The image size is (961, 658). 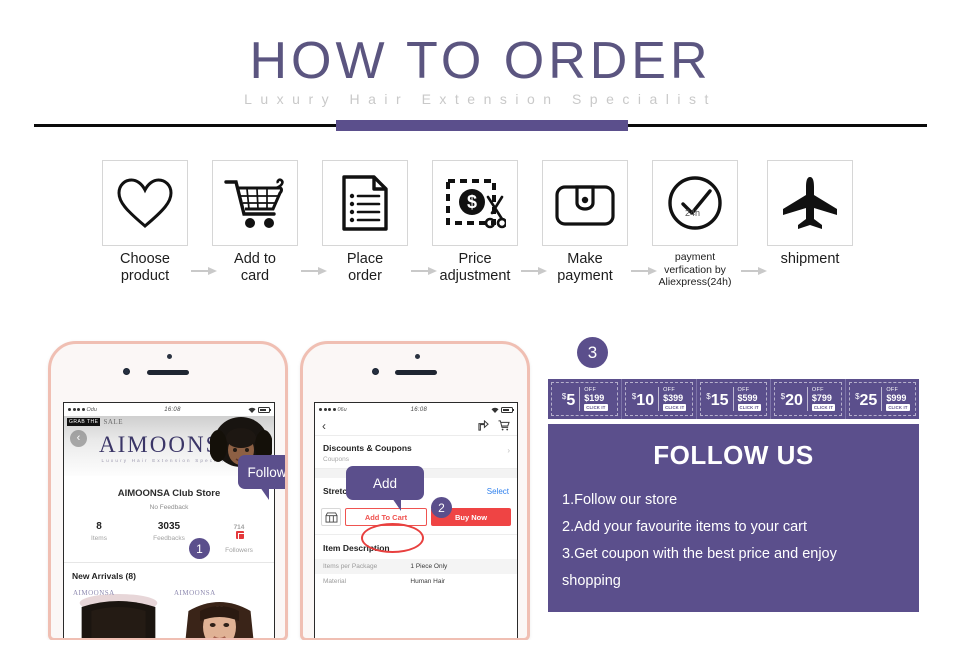 I want to click on coupon-item: $10 OFF $399 CLICK IT, so click(x=659, y=399).